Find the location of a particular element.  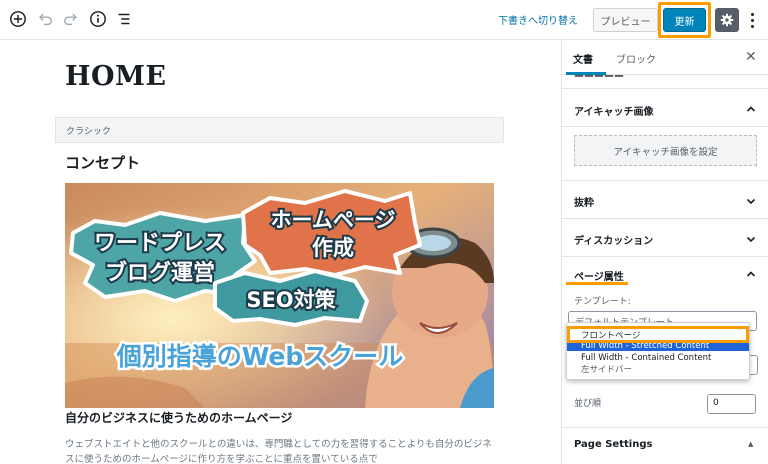

template-option-full-width-contained: Full Width - Contained Content is located at coordinates (658, 358).